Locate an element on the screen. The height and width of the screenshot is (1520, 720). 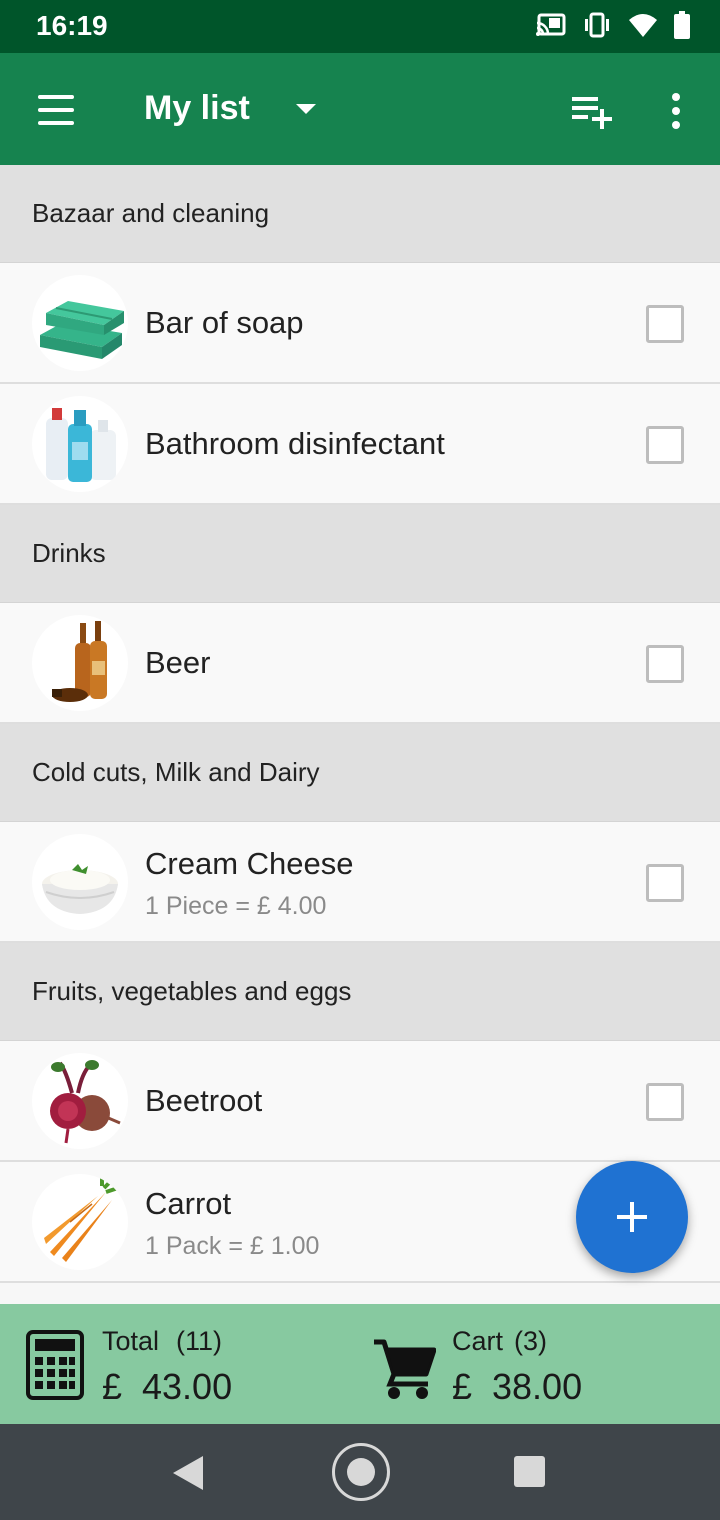
carrot-icon is located at coordinates (80, 1222).